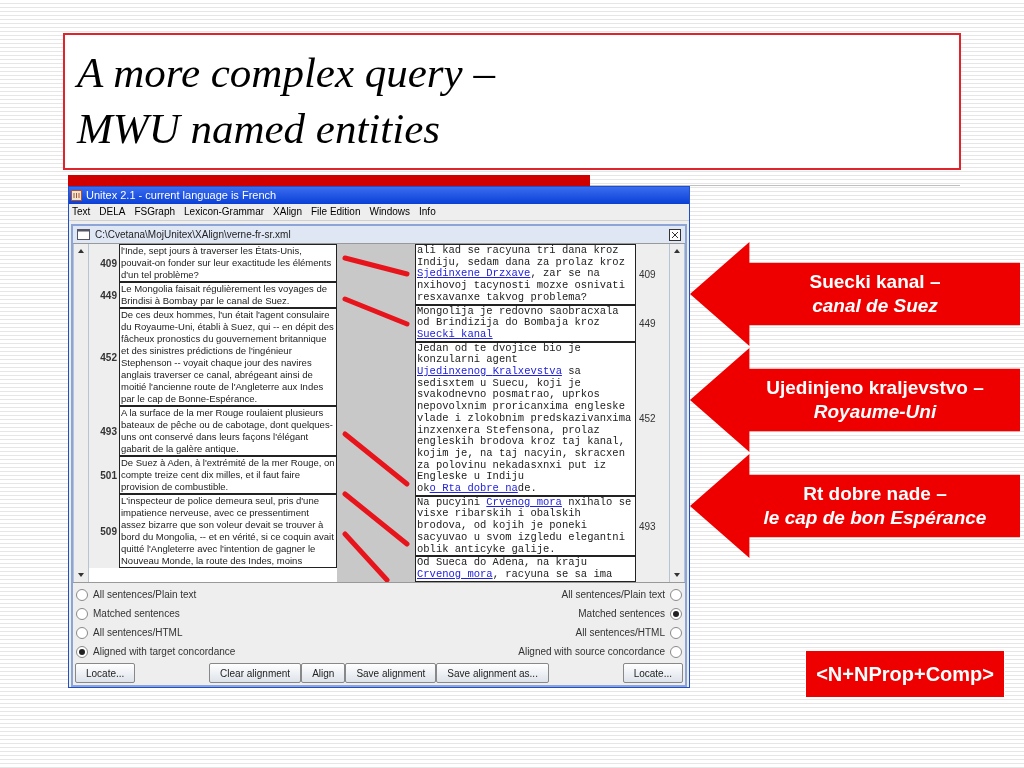  Describe the element at coordinates (875, 494) in the screenshot. I see `callout-text: Rt dobre nade –` at that location.